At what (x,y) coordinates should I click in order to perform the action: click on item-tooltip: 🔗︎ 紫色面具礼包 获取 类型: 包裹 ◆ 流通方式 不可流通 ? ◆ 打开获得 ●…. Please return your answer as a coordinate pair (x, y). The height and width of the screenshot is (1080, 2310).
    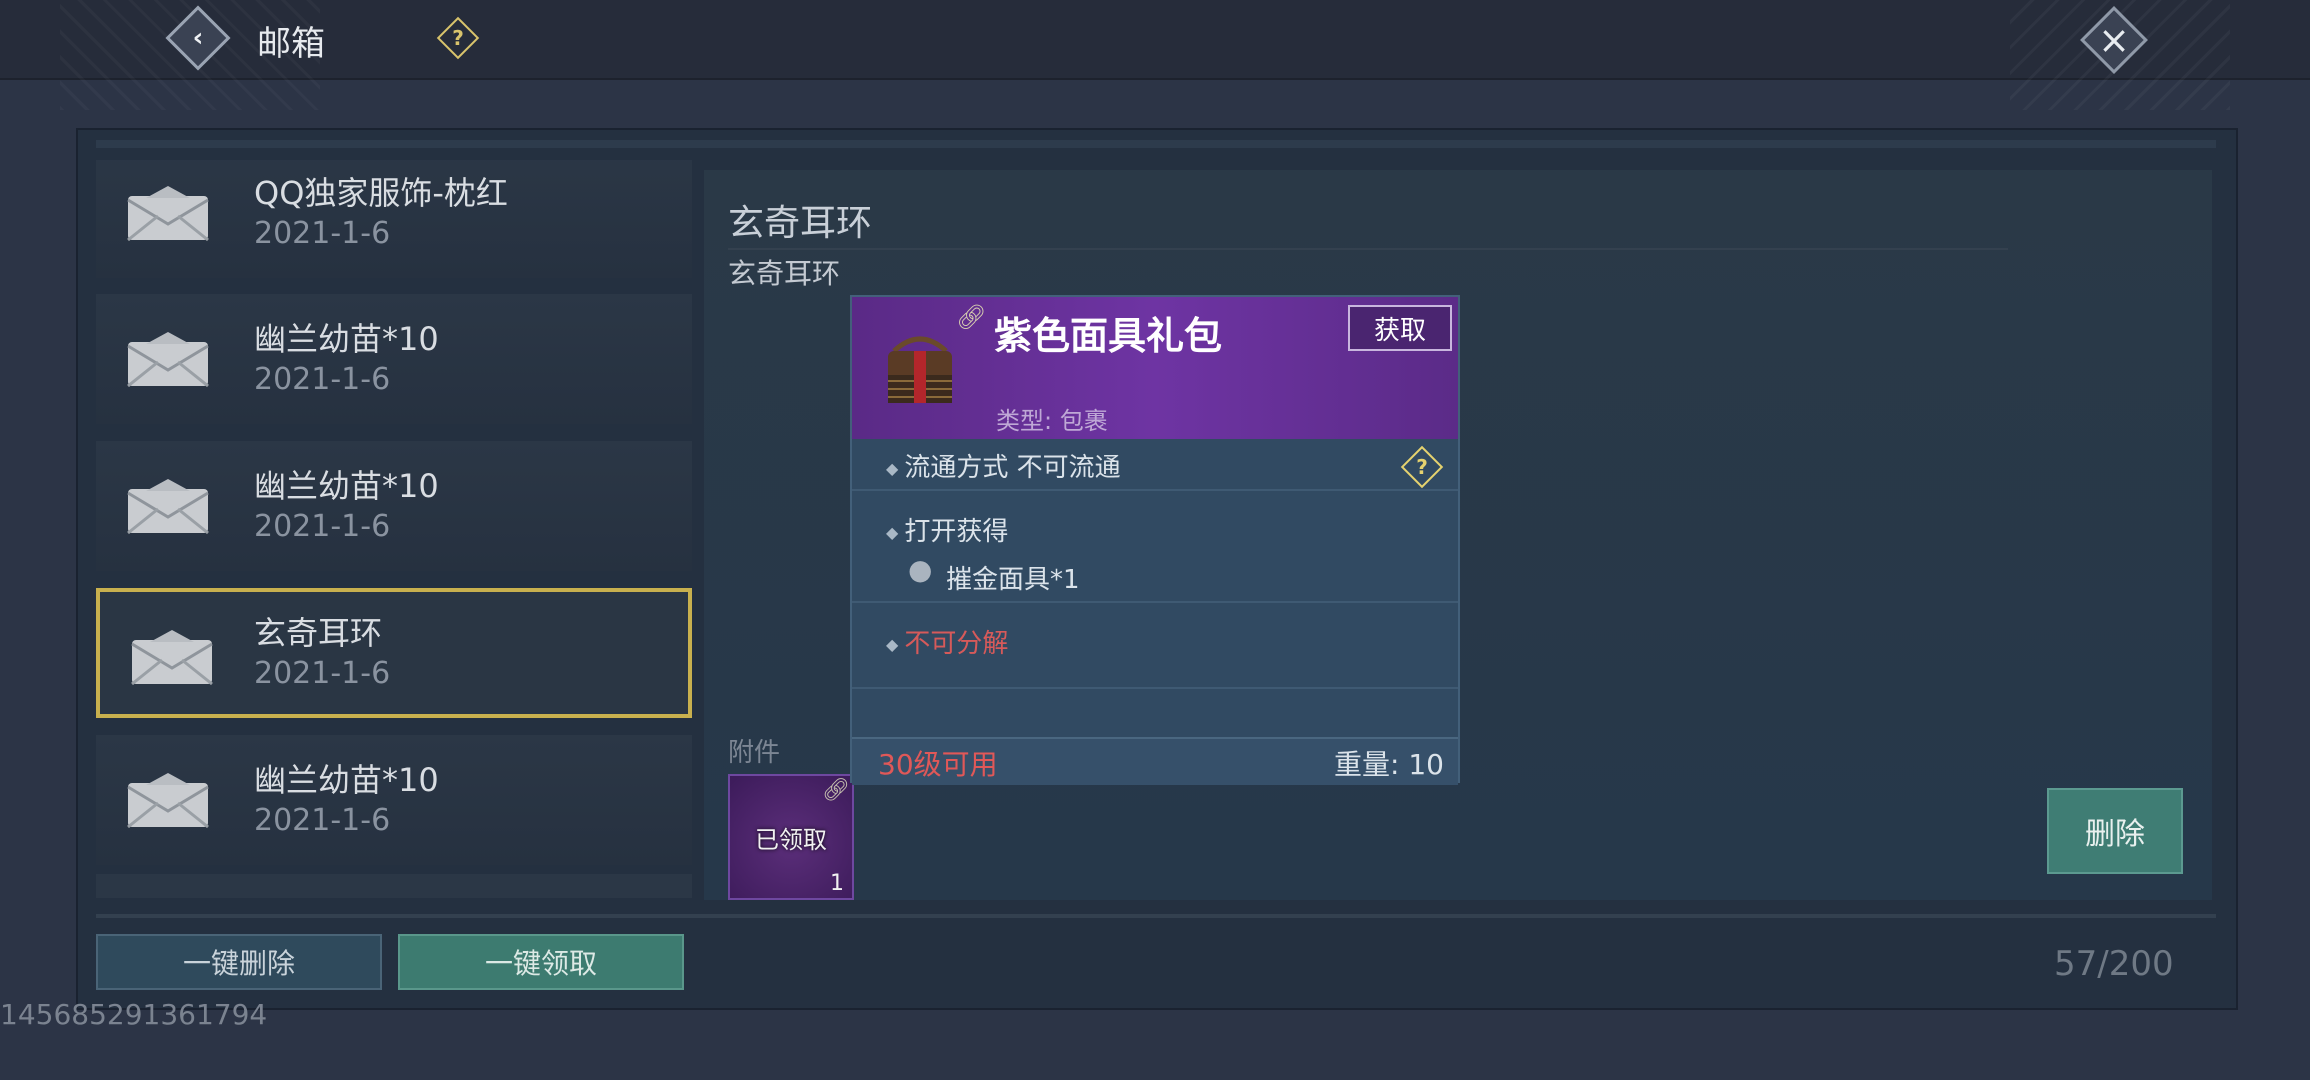
    Looking at the image, I should click on (1155, 540).